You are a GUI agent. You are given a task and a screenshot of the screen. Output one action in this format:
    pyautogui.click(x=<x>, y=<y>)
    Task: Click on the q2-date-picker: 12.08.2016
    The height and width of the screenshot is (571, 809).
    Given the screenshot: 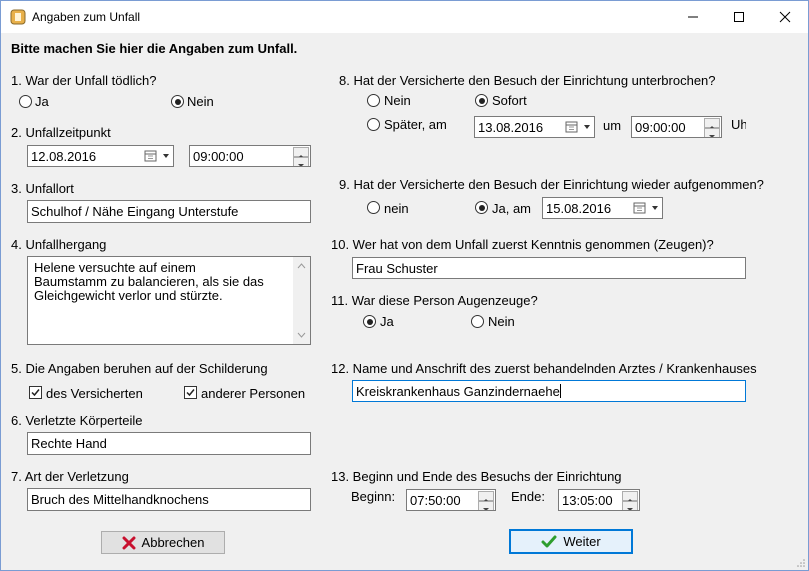 What is the action you would take?
    pyautogui.click(x=100, y=156)
    